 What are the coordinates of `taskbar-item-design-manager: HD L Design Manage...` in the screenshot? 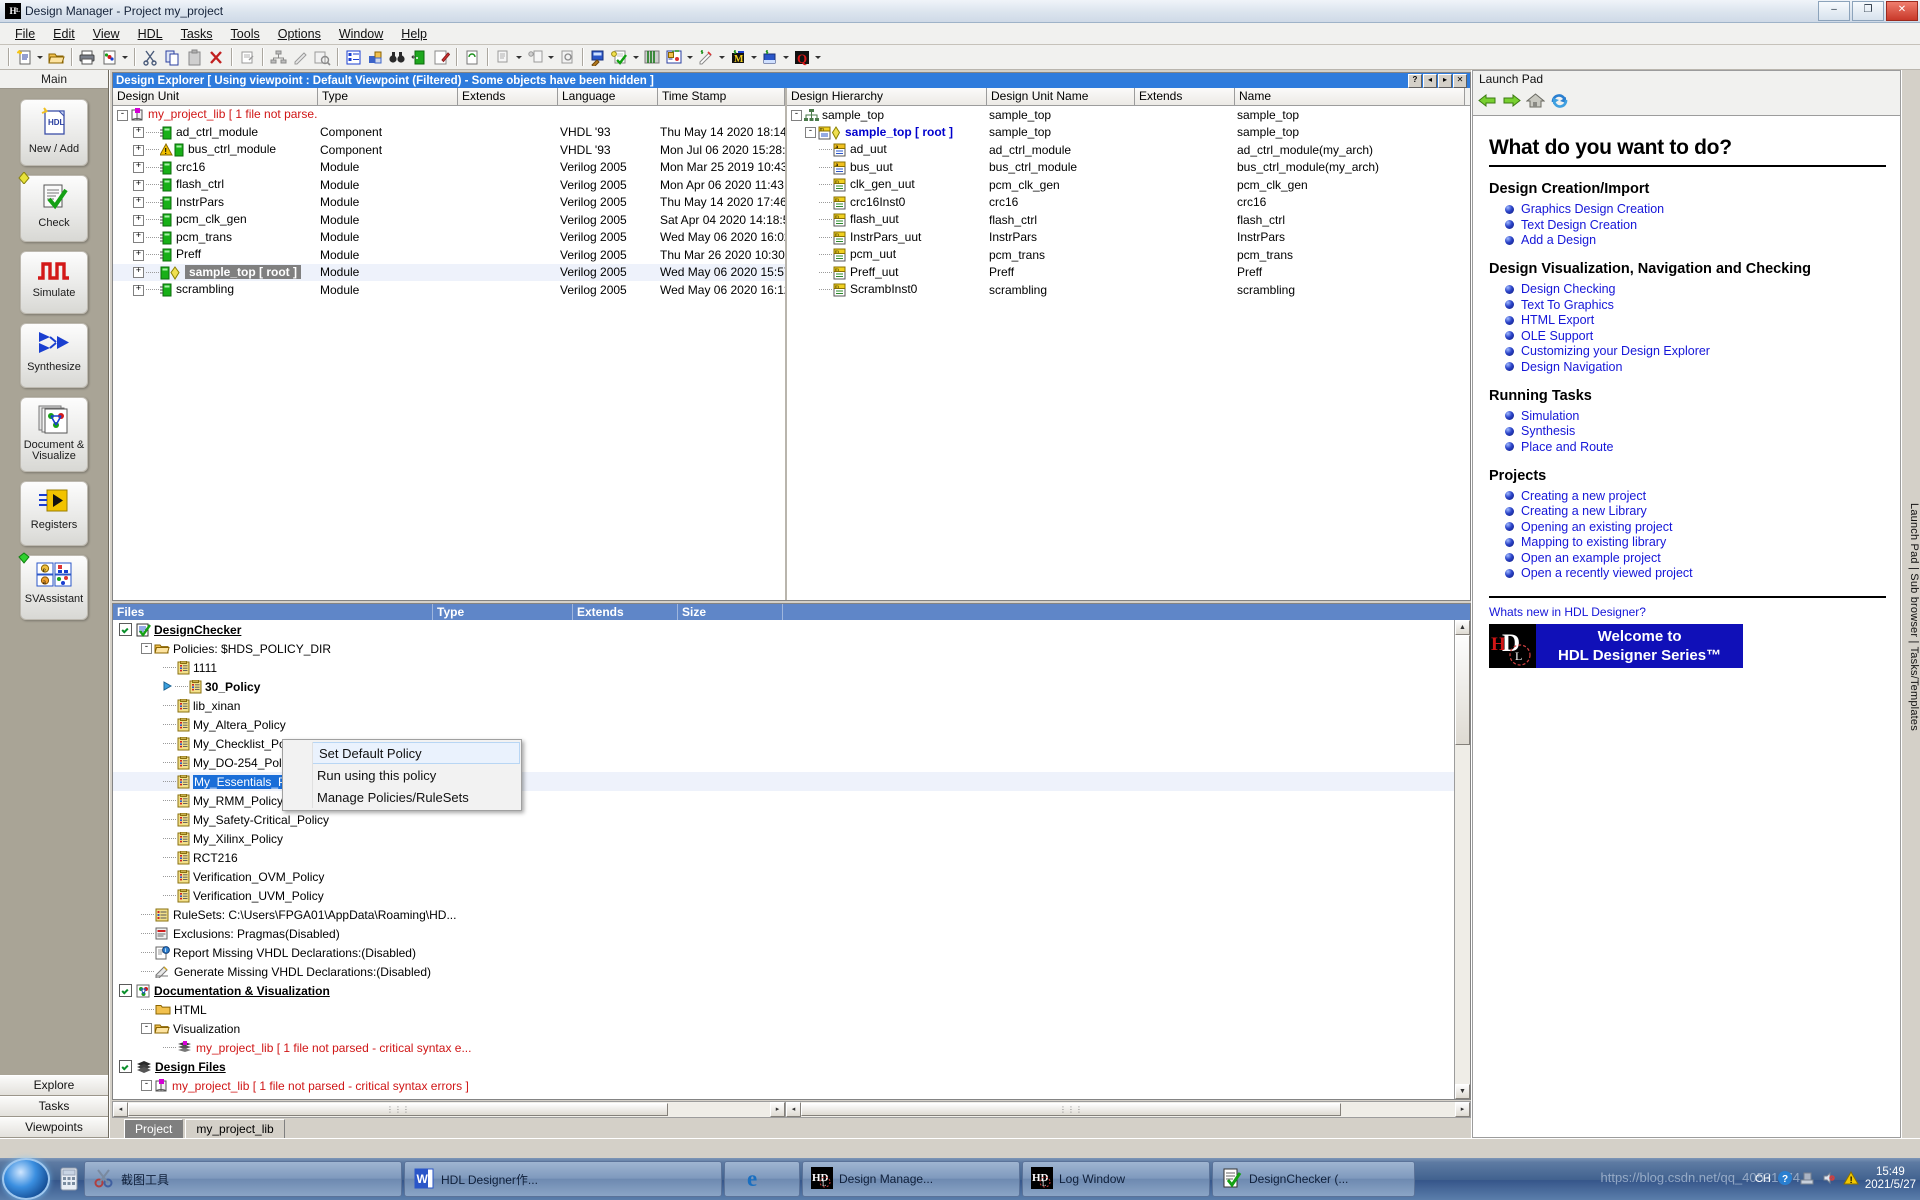 It's located at (911, 1179).